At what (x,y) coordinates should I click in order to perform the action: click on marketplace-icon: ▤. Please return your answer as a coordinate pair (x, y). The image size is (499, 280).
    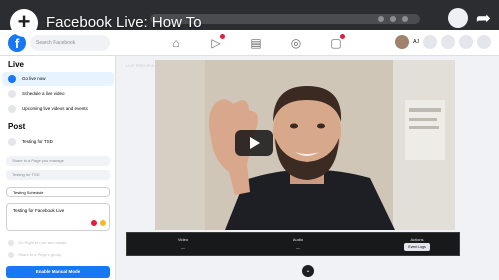
    Looking at the image, I should click on (256, 43).